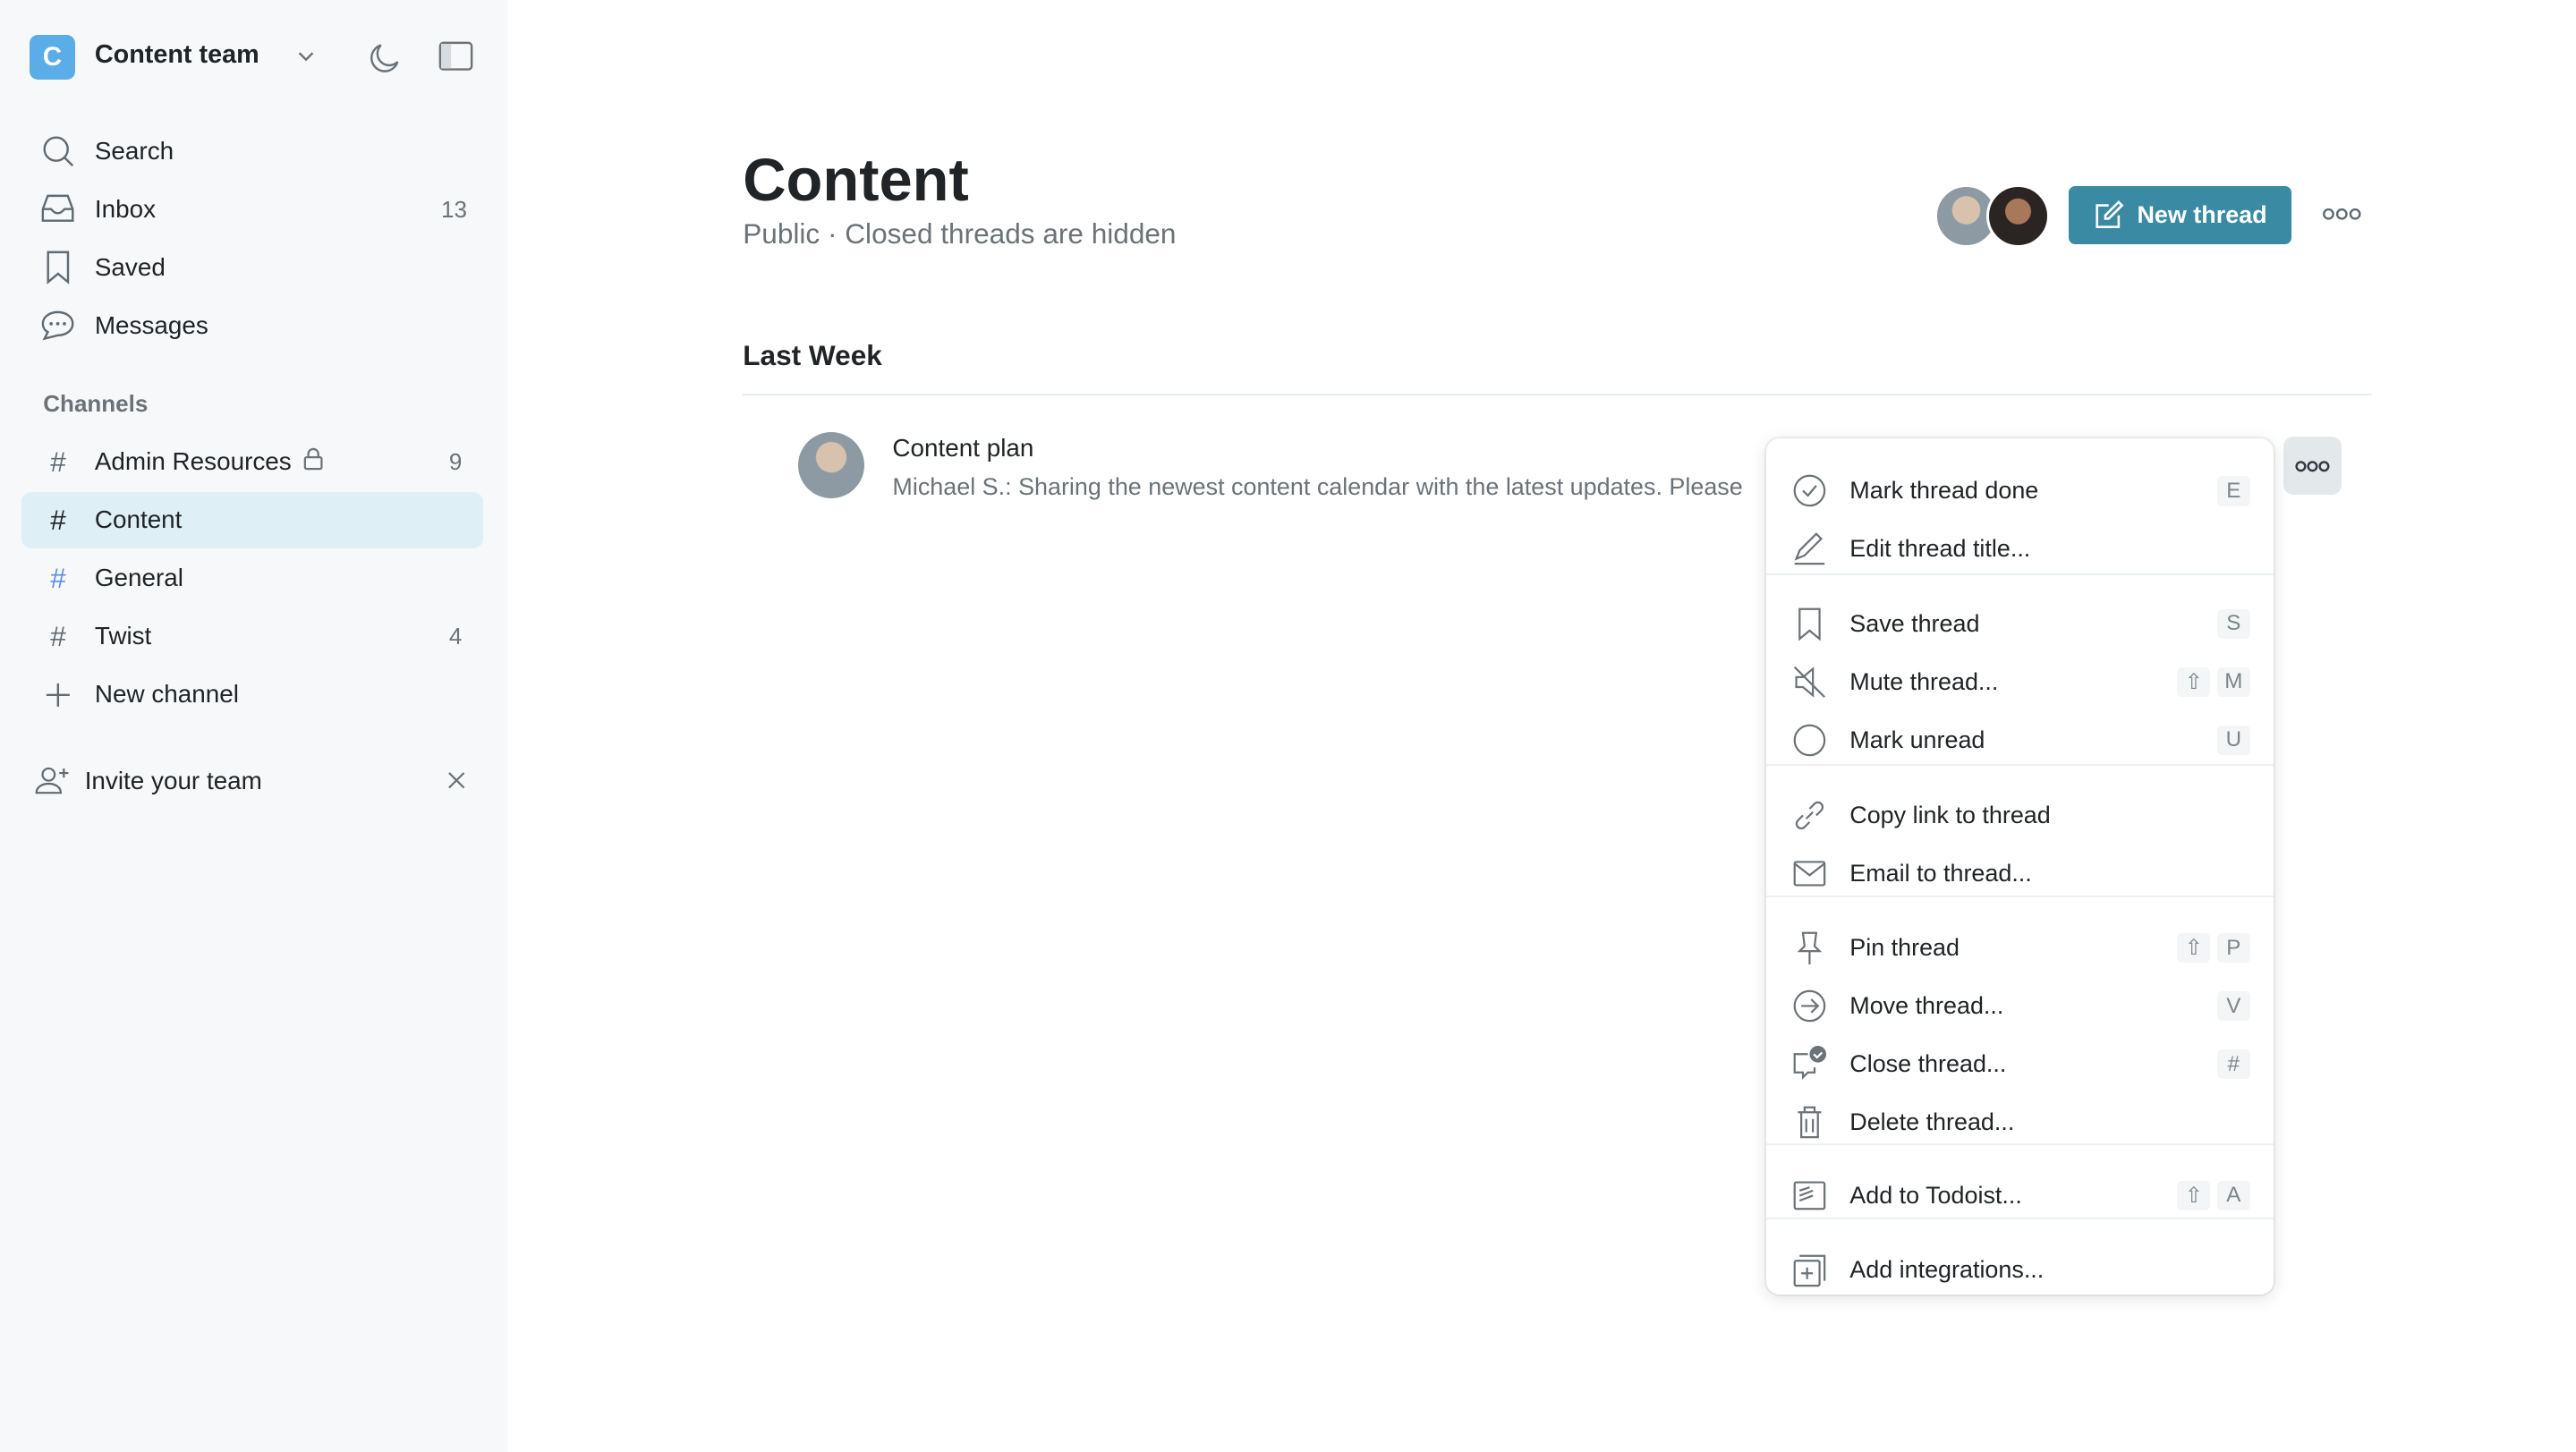  What do you see at coordinates (52, 58) in the screenshot?
I see `team-avatar: C` at bounding box center [52, 58].